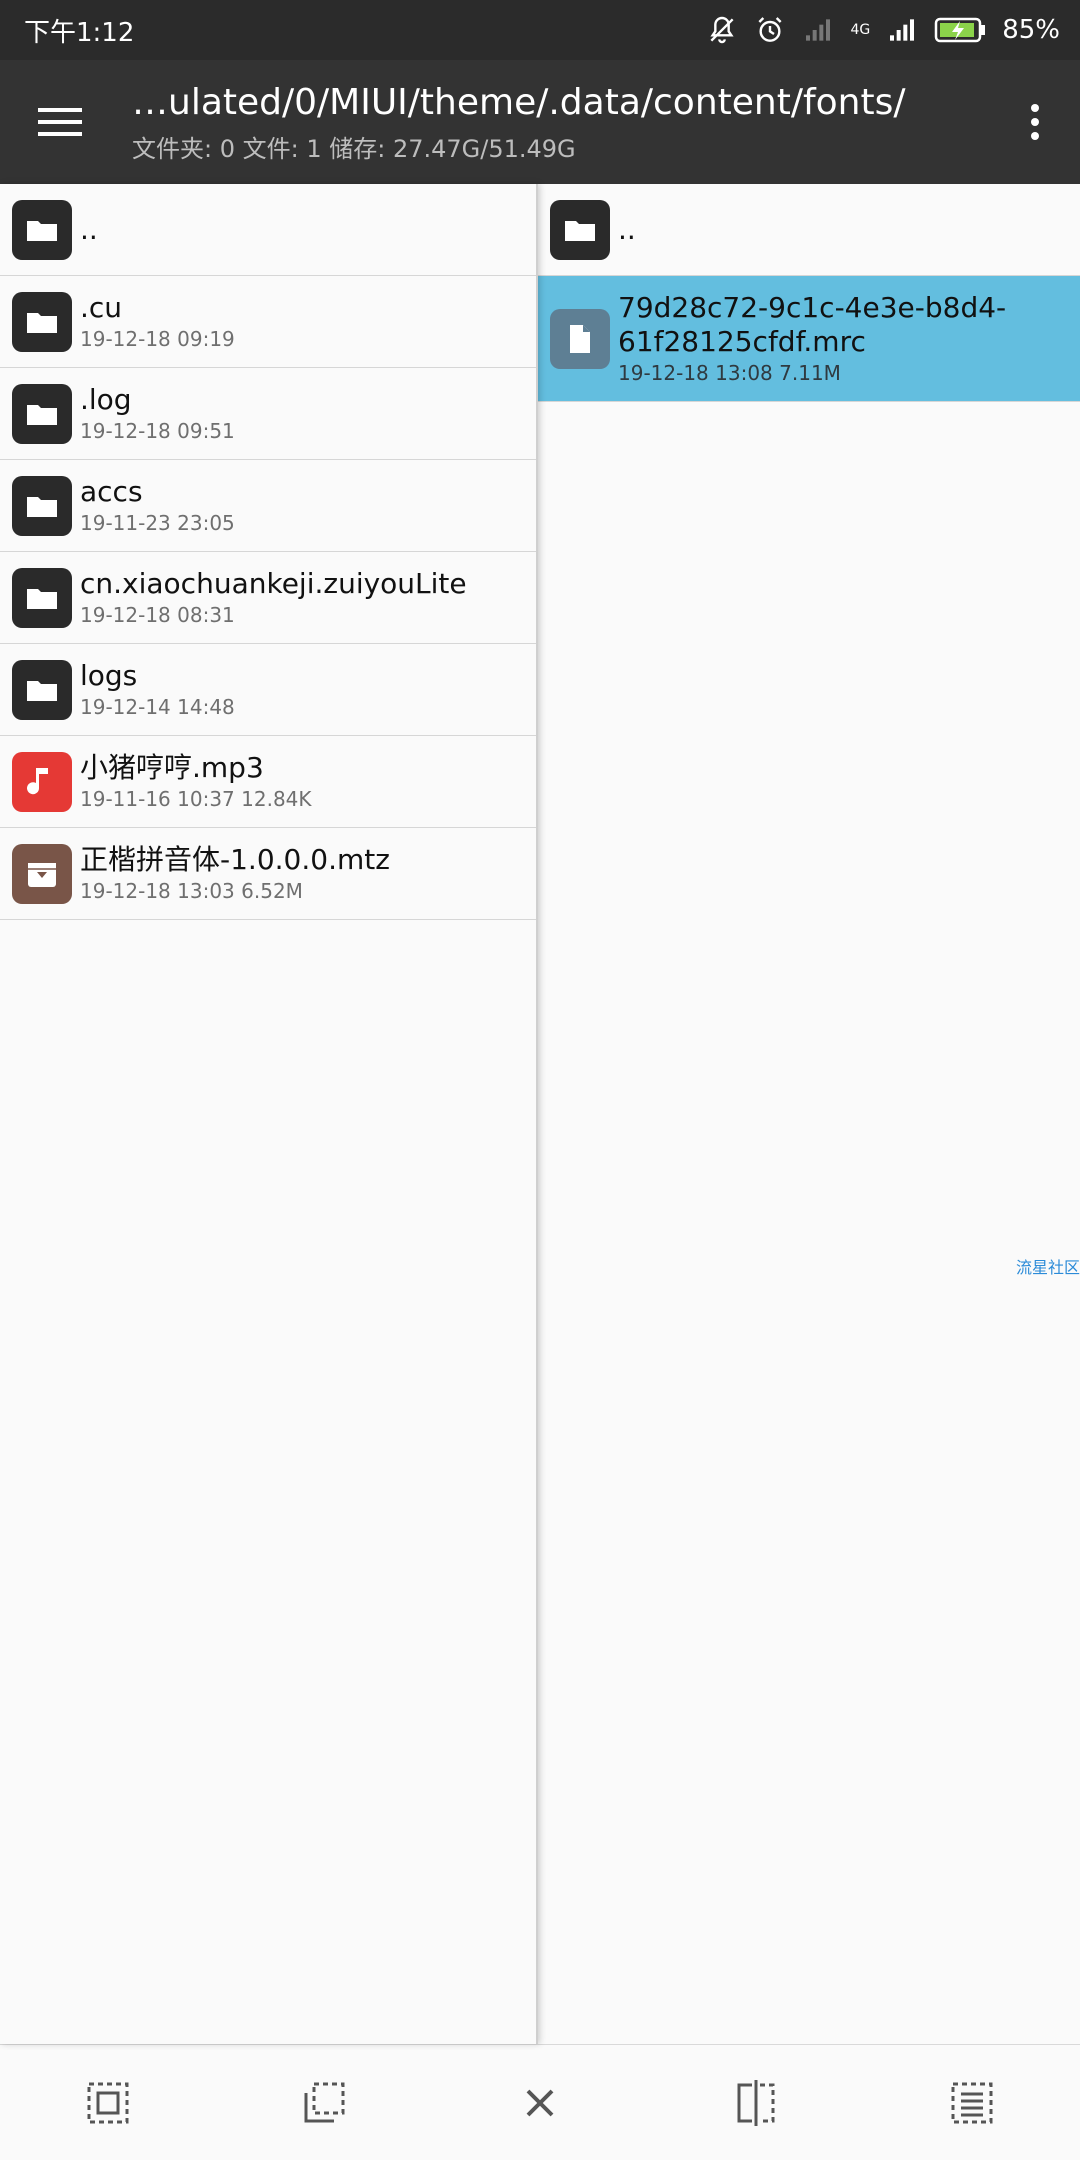 The width and height of the screenshot is (1080, 2160). I want to click on bottom-action-bar, so click(540, 2102).